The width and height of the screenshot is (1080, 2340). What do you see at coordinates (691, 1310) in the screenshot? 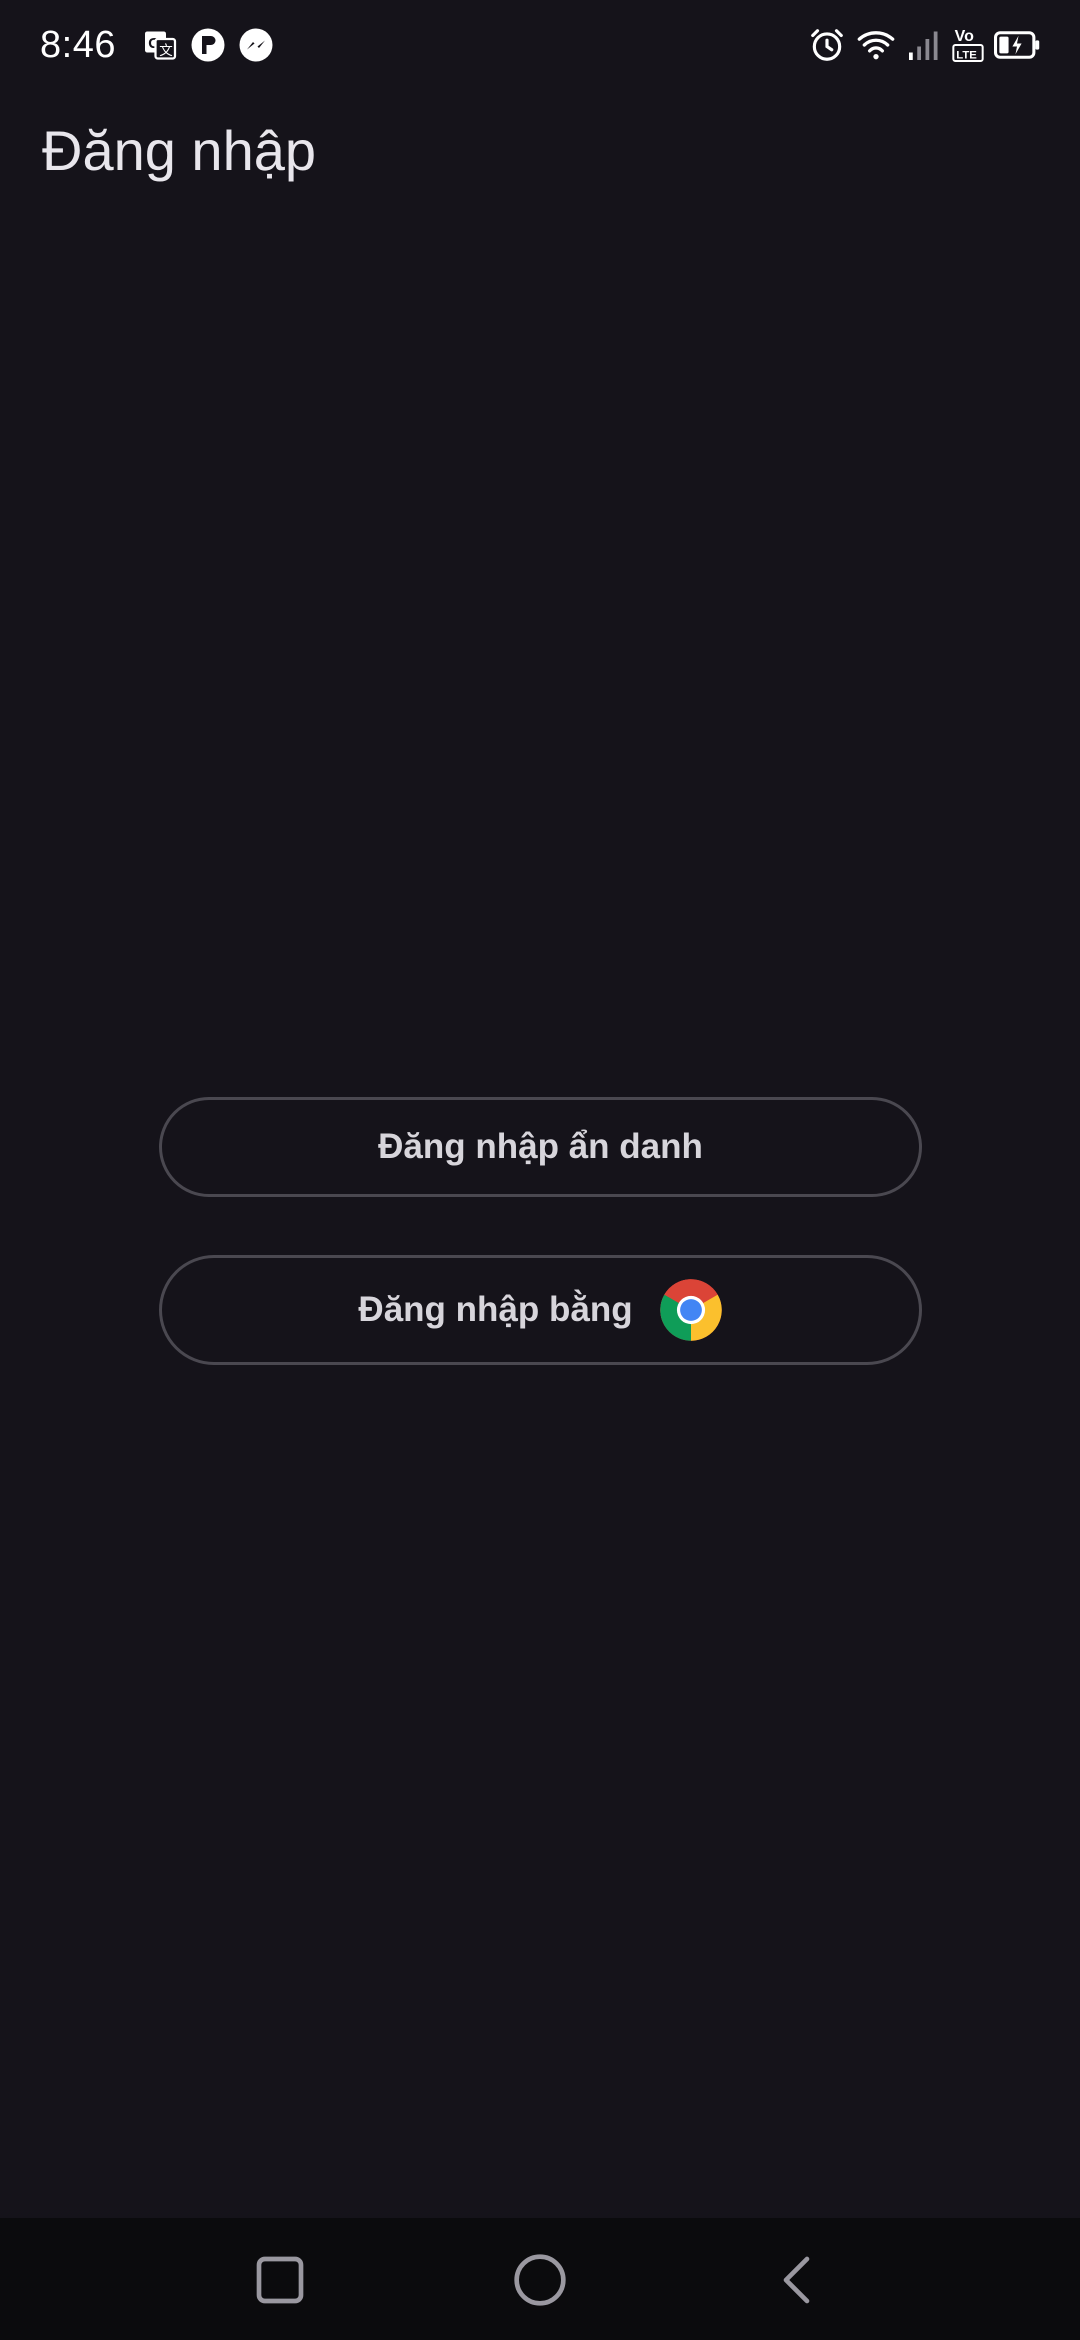
I see `chrome-icon` at bounding box center [691, 1310].